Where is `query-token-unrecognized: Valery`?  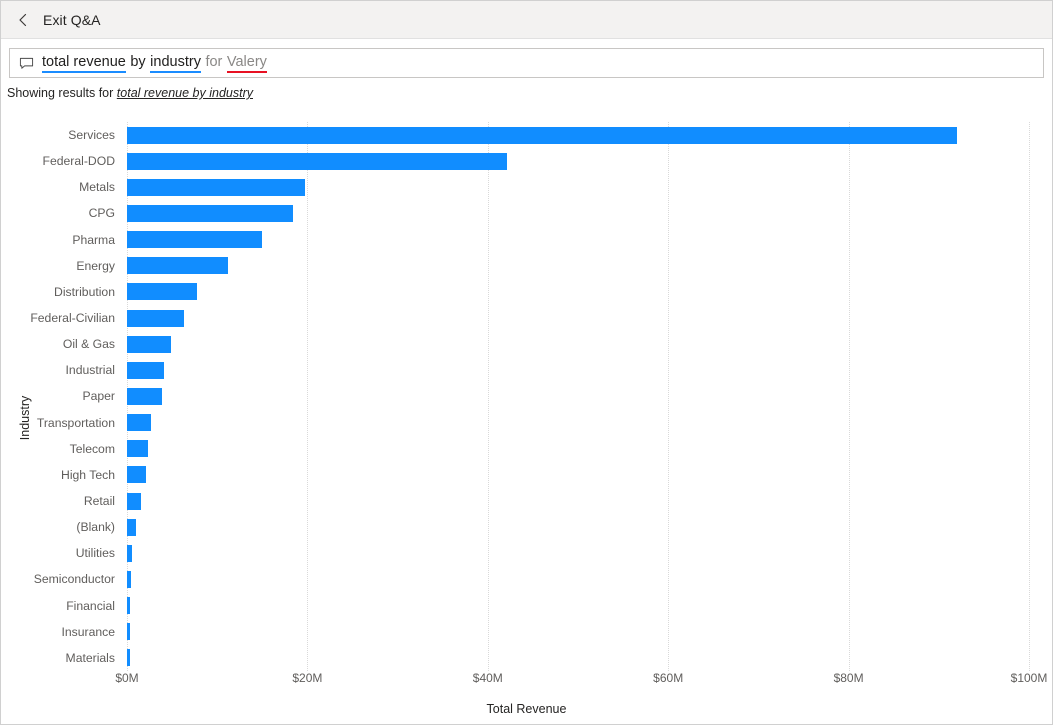
query-token-unrecognized: Valery is located at coordinates (246, 63).